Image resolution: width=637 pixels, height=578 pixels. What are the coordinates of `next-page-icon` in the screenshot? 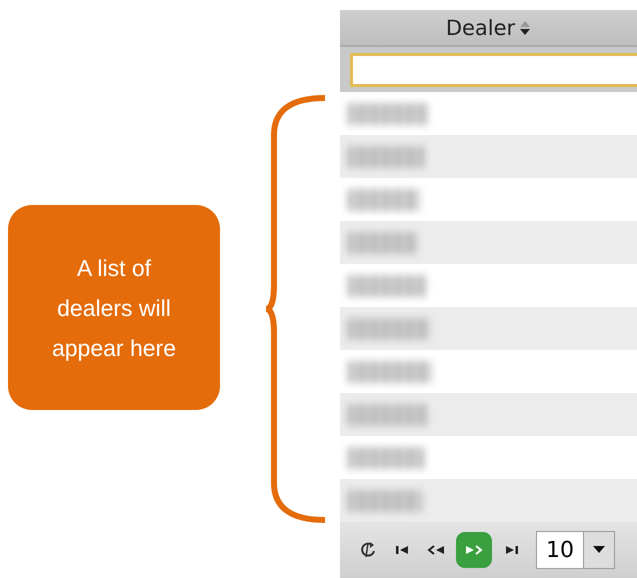 It's located at (474, 550).